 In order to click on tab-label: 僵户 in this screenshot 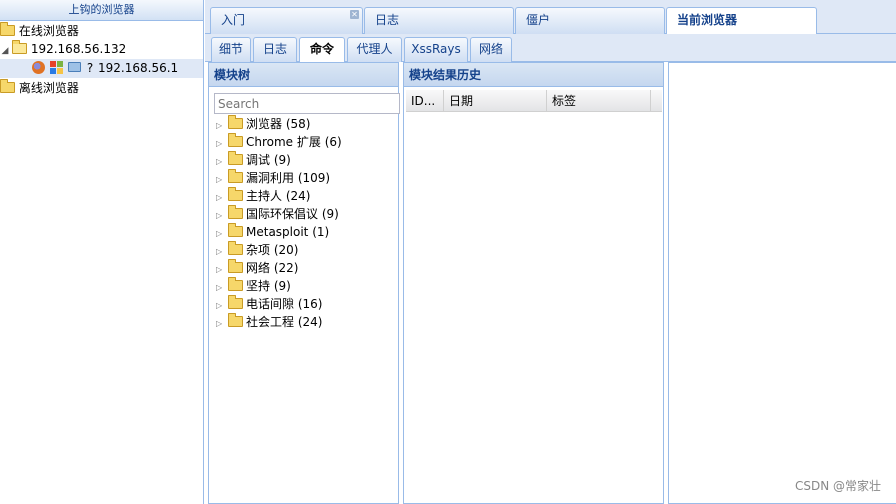, I will do `click(538, 20)`.